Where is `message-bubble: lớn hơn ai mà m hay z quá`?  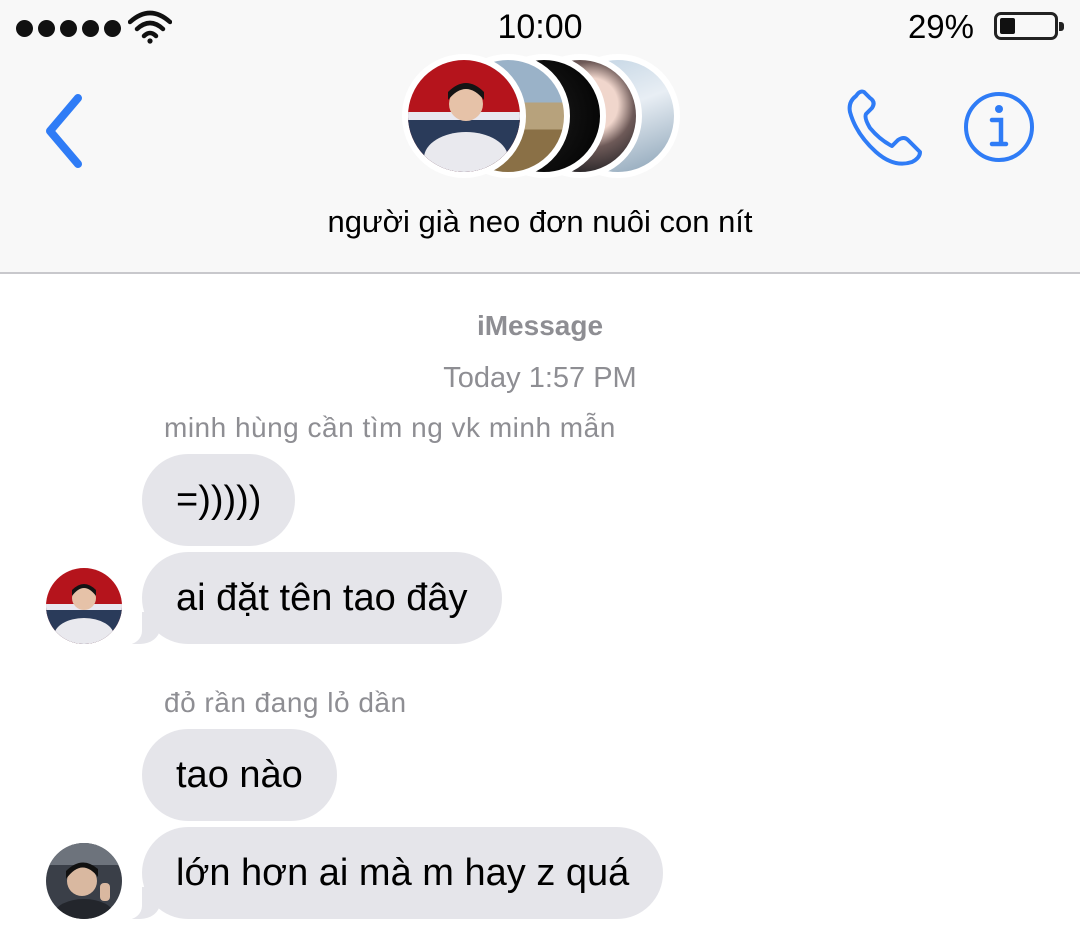
message-bubble: lớn hơn ai mà m hay z quá is located at coordinates (387, 873).